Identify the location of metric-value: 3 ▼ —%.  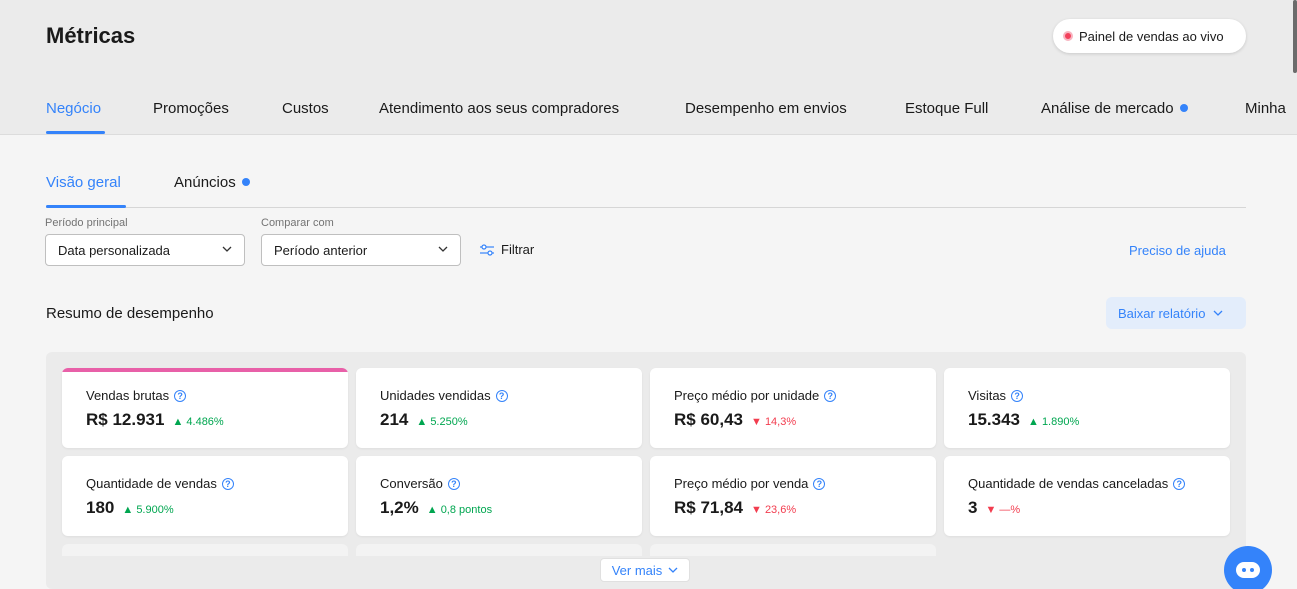
(994, 508).